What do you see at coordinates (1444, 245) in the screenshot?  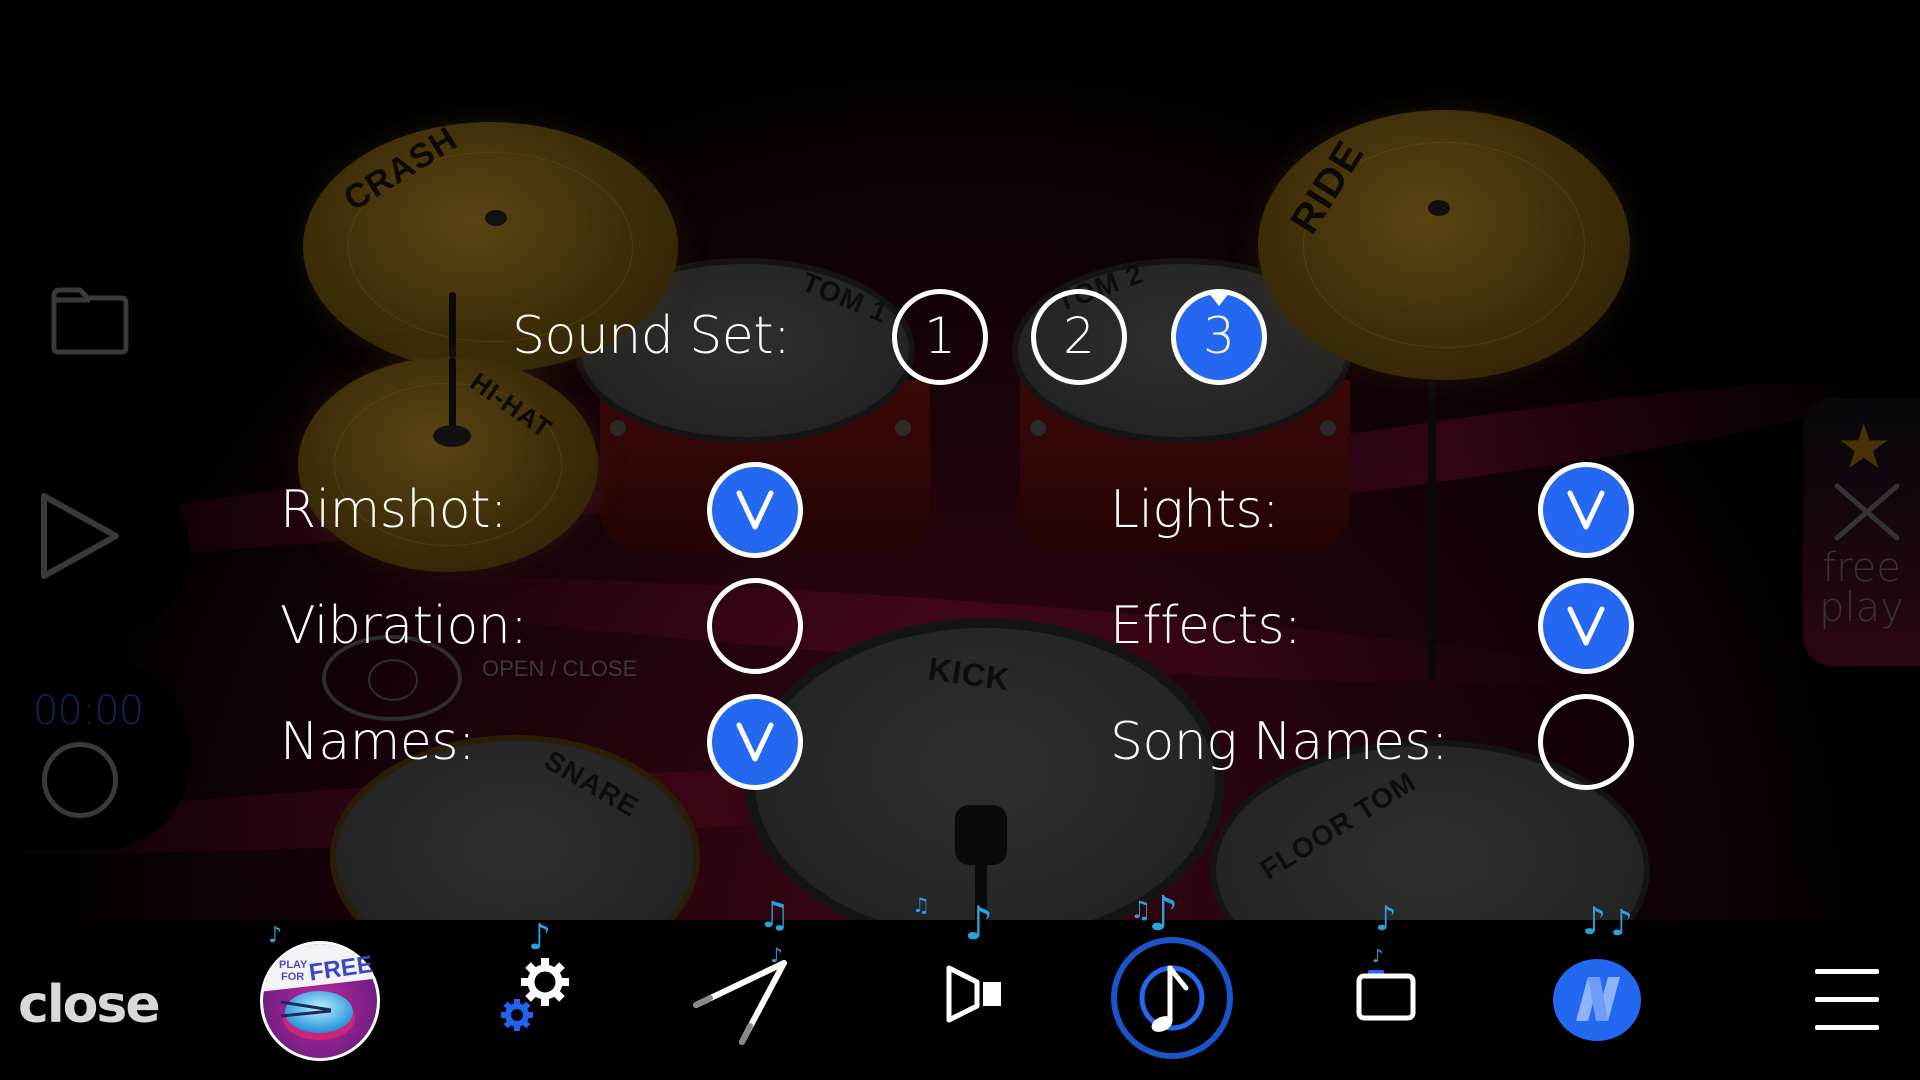 I see `ride-cymbal` at bounding box center [1444, 245].